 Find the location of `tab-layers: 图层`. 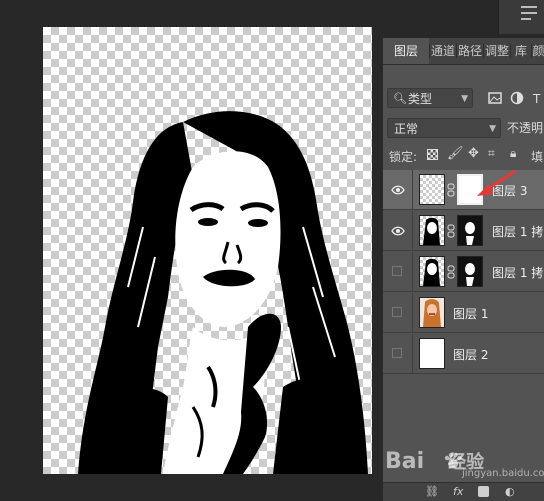

tab-layers: 图层 is located at coordinates (406, 51).